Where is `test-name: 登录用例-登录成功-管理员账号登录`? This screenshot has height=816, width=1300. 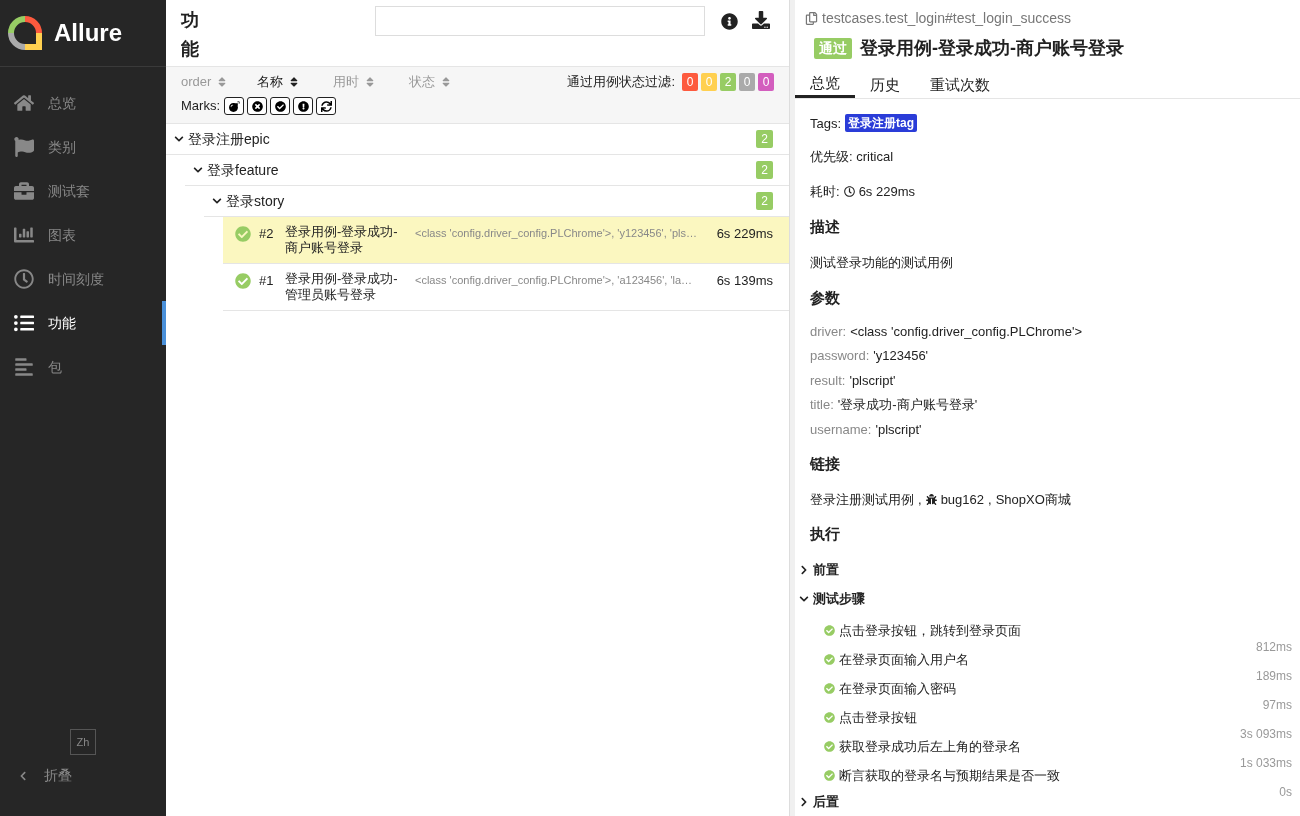
test-name: 登录用例-登录成功-管理员账号登录 is located at coordinates (342, 287).